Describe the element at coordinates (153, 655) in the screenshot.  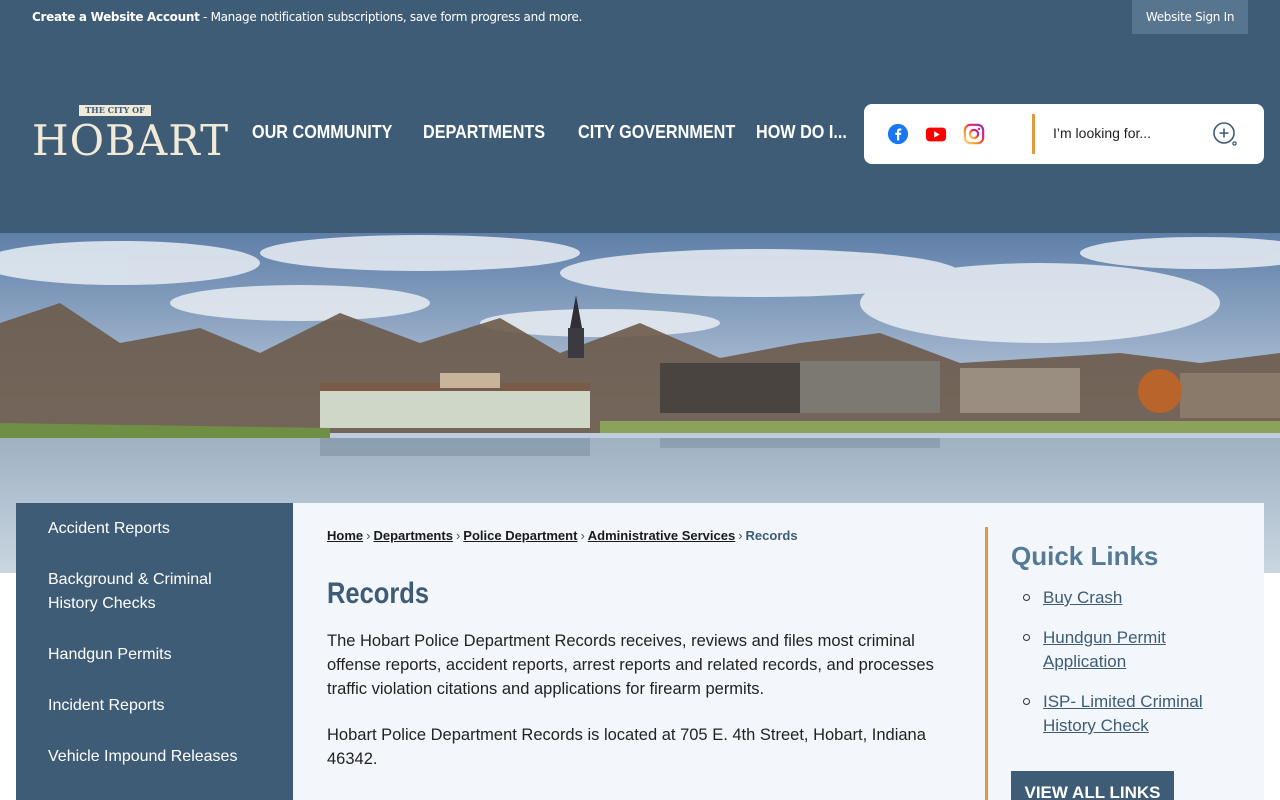
I see `sidenav-handgun-permits: Handgun Permits` at that location.